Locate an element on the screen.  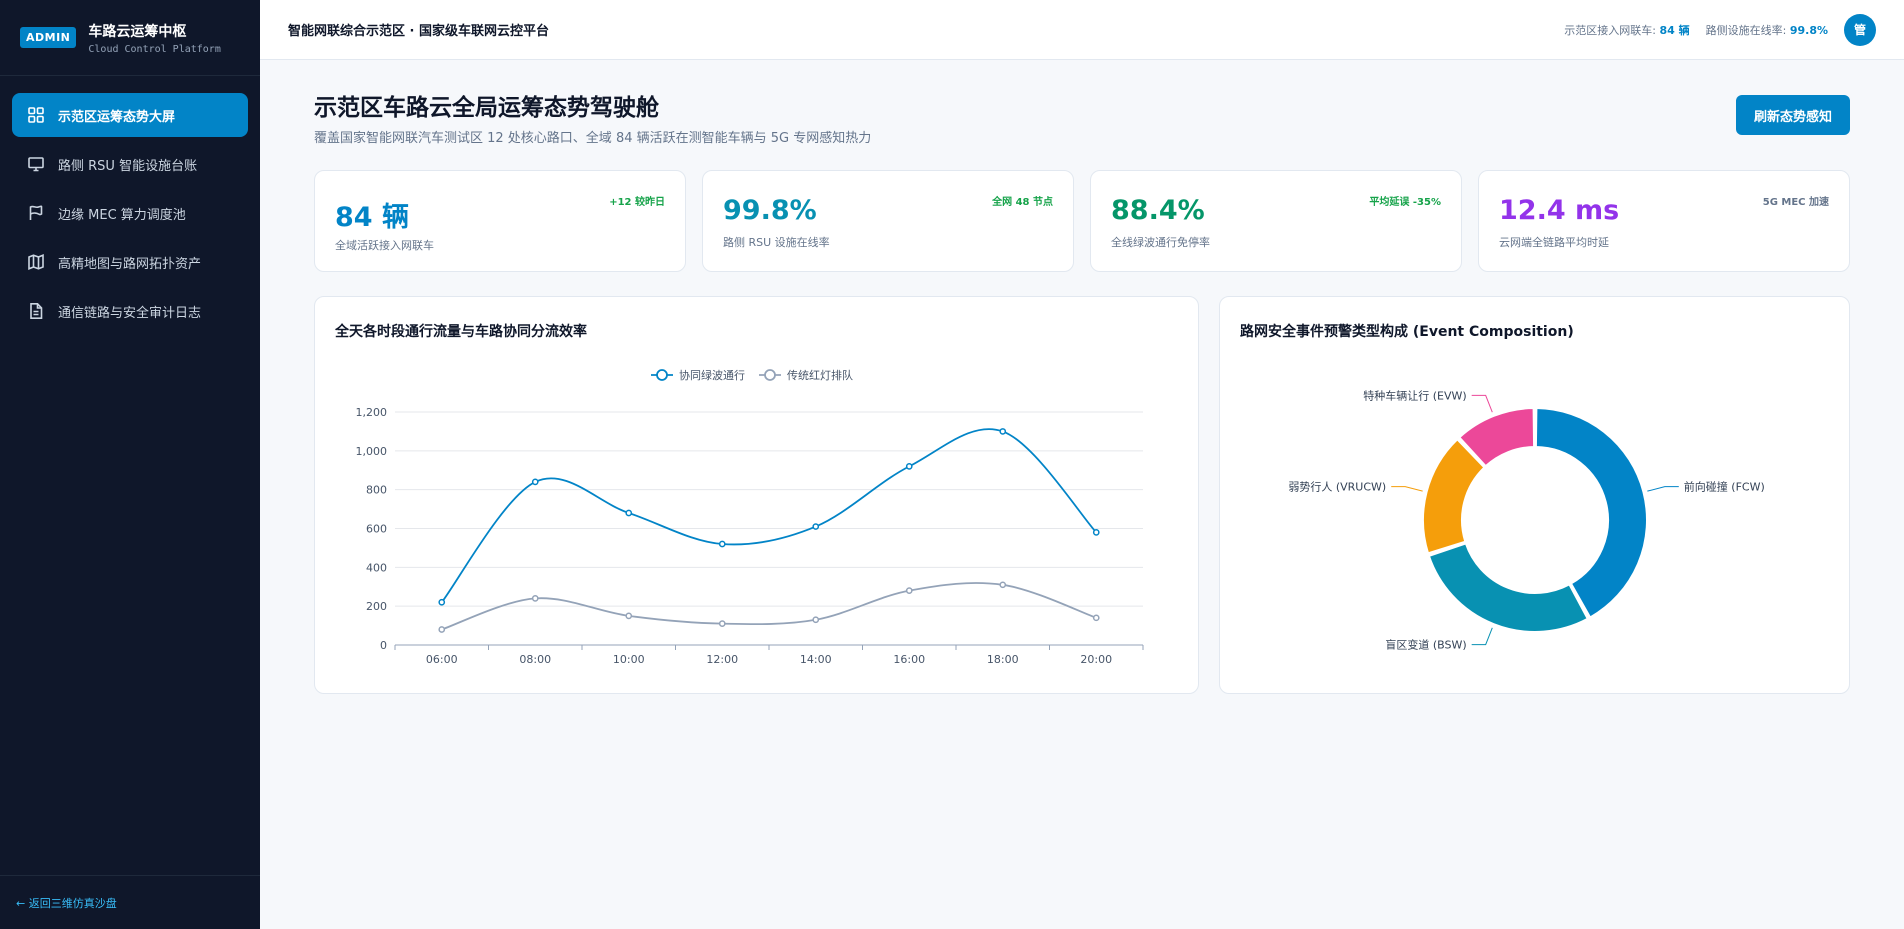
sidebar-item-audit: 通信链路与安全审计日志 is located at coordinates (130, 311).